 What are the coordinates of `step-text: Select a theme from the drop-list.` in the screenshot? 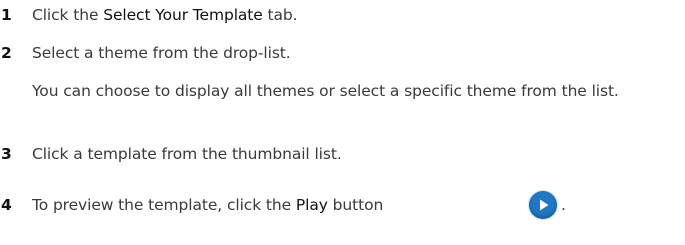 It's located at (161, 53).